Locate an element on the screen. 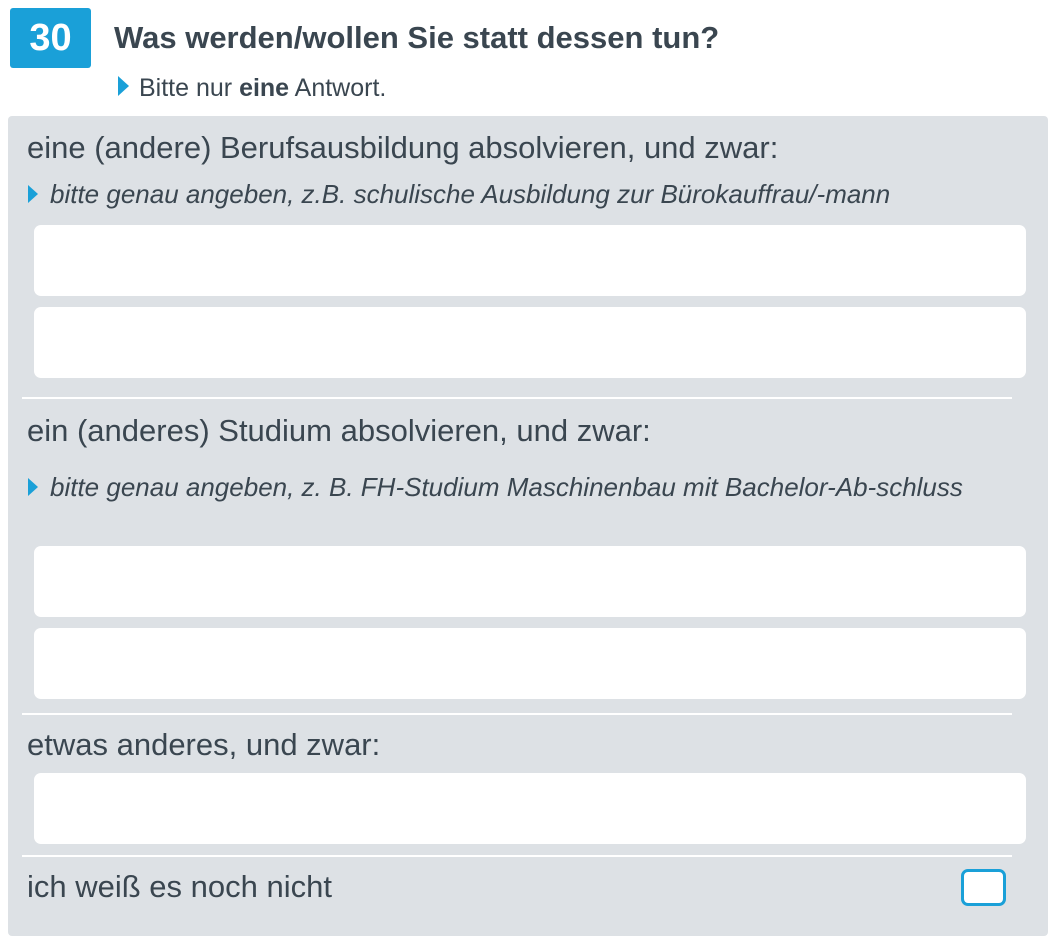  answer-hint-suffix: Antwort. is located at coordinates (338, 88).